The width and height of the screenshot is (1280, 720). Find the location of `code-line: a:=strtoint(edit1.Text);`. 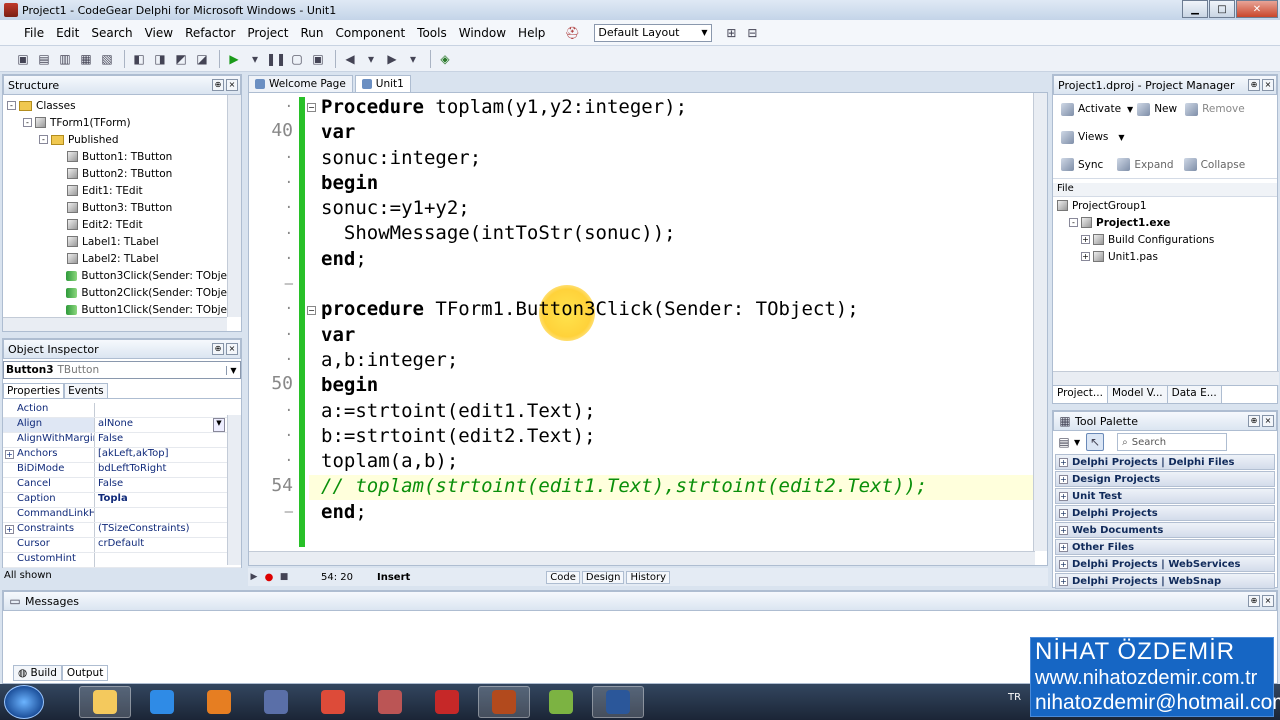

code-line: a:=strtoint(edit1.Text); is located at coordinates (677, 411).